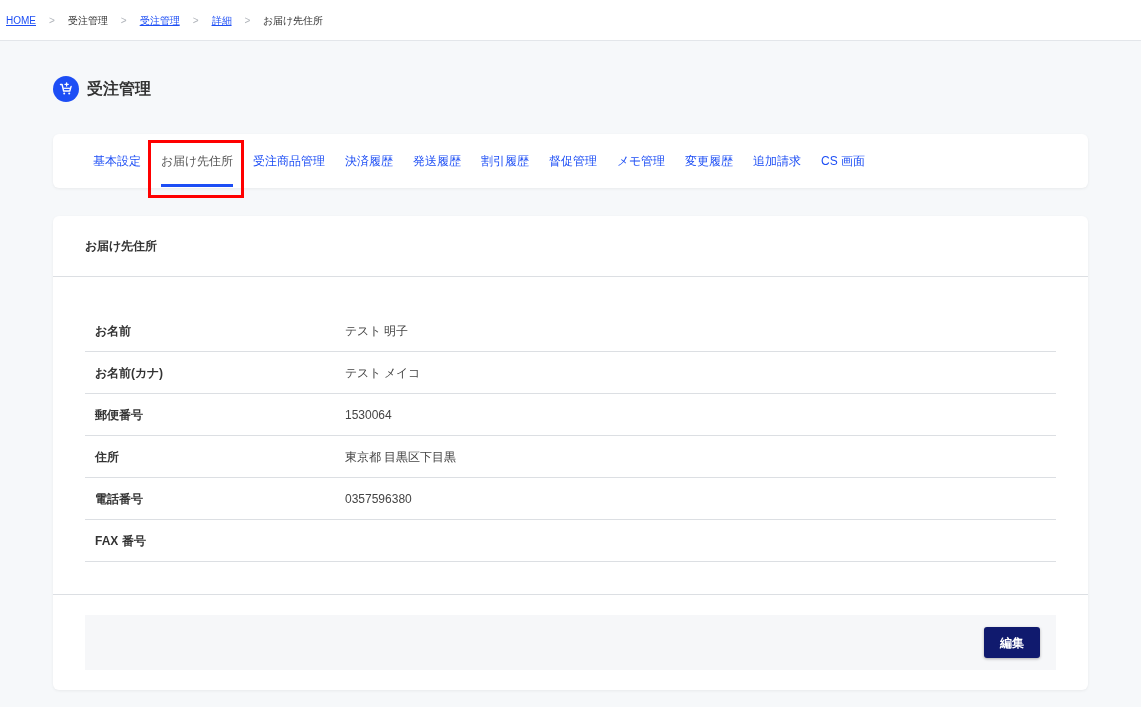 The height and width of the screenshot is (707, 1141). Describe the element at coordinates (112, 331) in the screenshot. I see `field-label: お名前` at that location.